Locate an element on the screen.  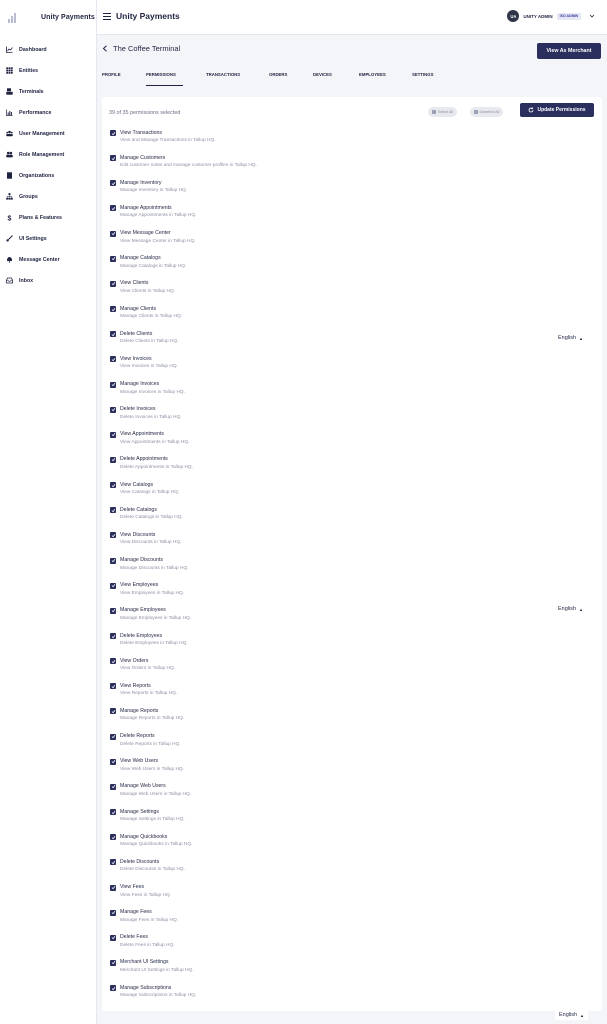
language-label: English is located at coordinates (568, 1015).